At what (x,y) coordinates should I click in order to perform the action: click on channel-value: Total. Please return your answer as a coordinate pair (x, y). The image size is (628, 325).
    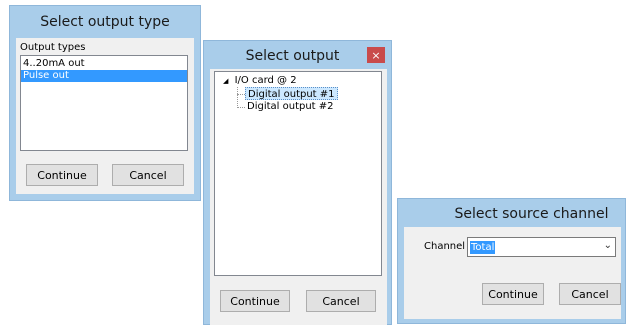
    Looking at the image, I should click on (483, 247).